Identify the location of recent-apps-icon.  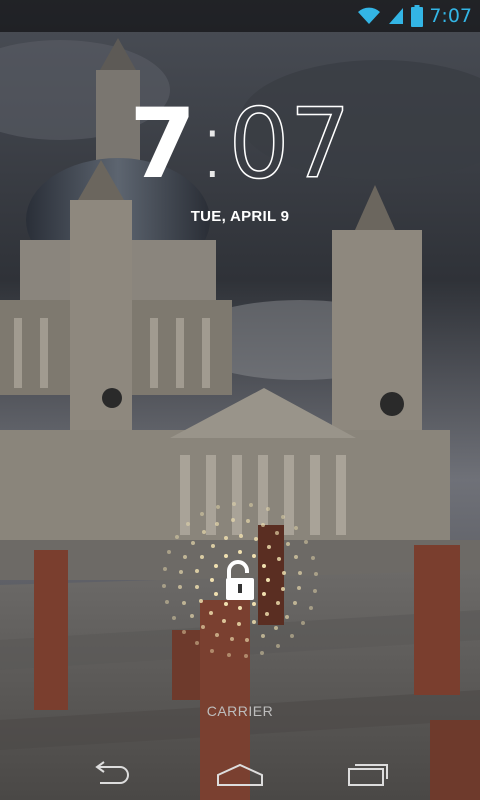
(368, 775).